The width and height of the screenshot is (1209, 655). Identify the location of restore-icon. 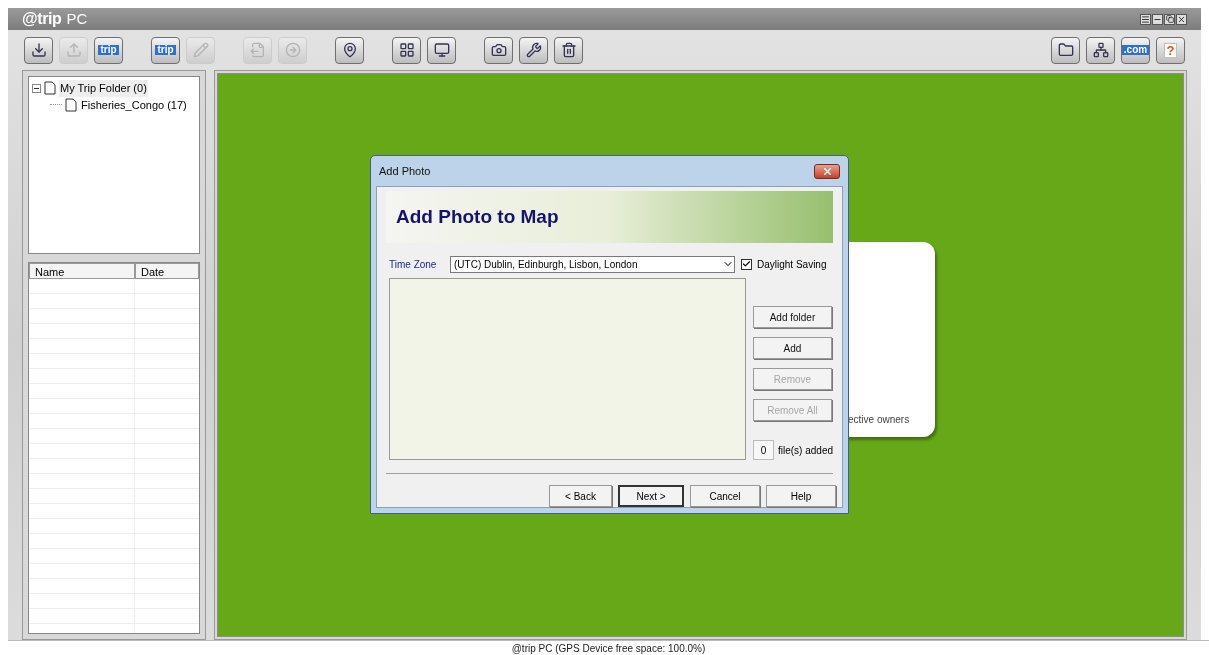
(1169, 19).